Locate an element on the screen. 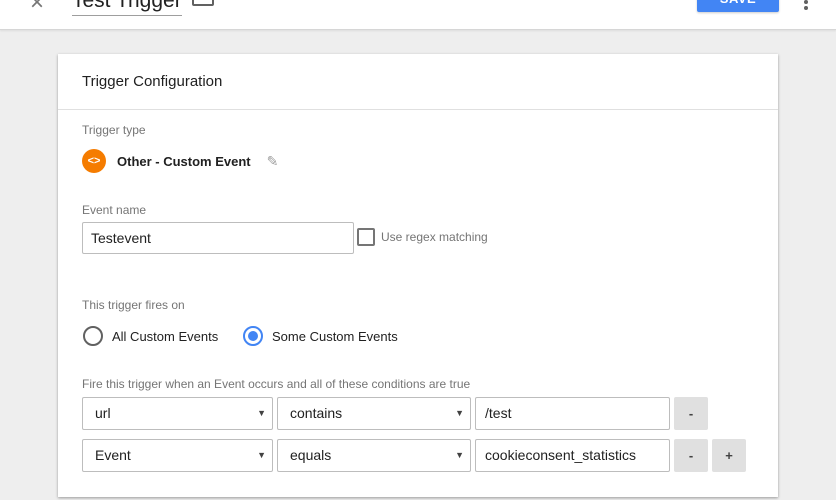 Image resolution: width=836 pixels, height=500 pixels. select-value: Event is located at coordinates (113, 455).